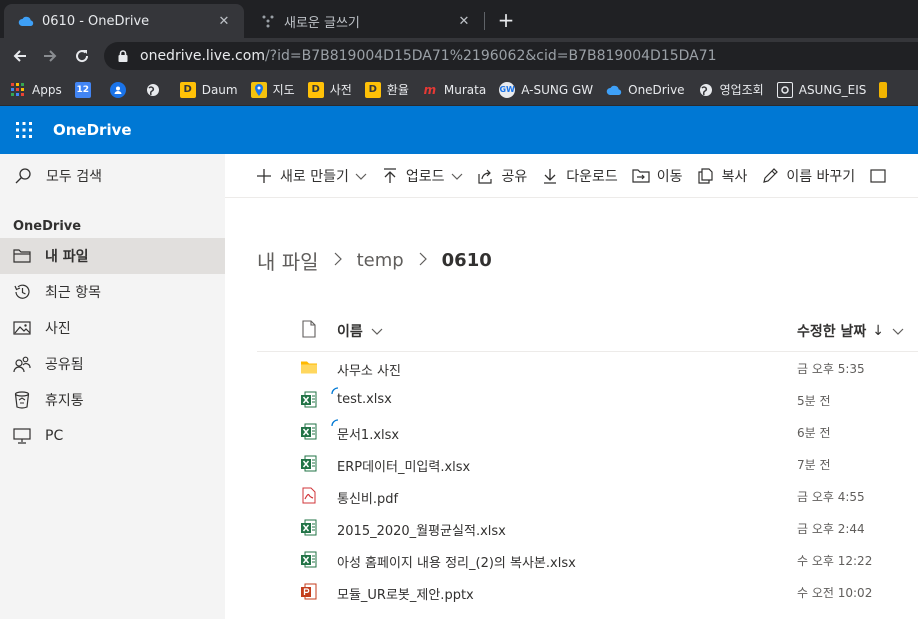 The width and height of the screenshot is (918, 619). Describe the element at coordinates (821, 176) in the screenshot. I see `command-label: 이름 바꾸기` at that location.